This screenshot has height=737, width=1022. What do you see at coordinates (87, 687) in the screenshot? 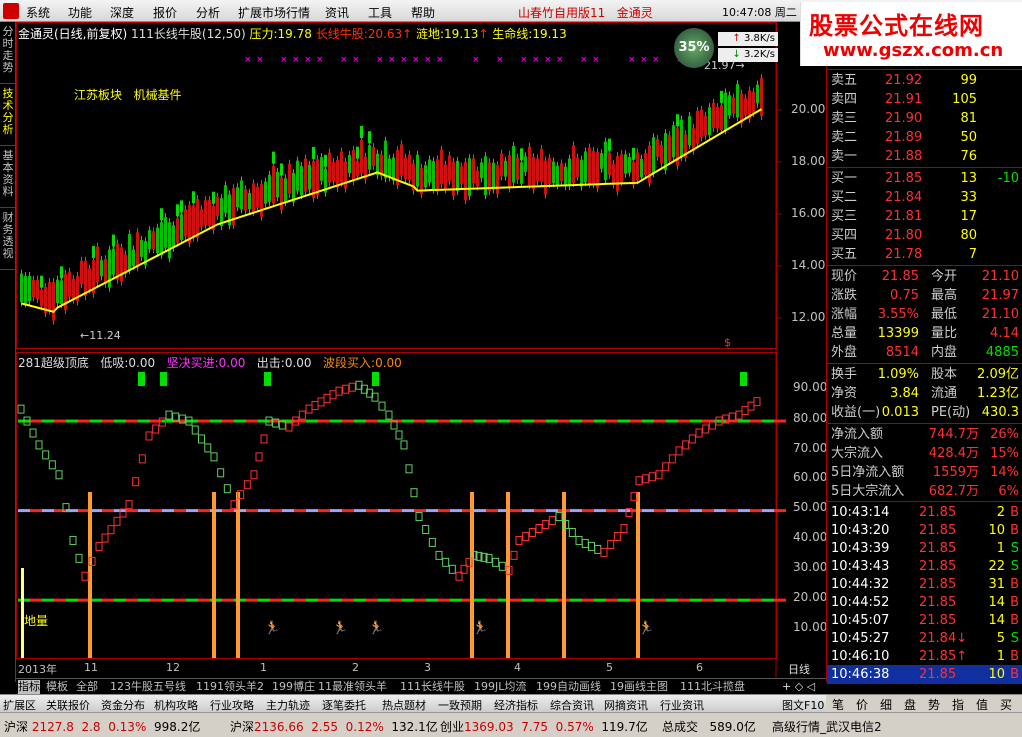
I see `ftab-all: 全部` at bounding box center [87, 687].